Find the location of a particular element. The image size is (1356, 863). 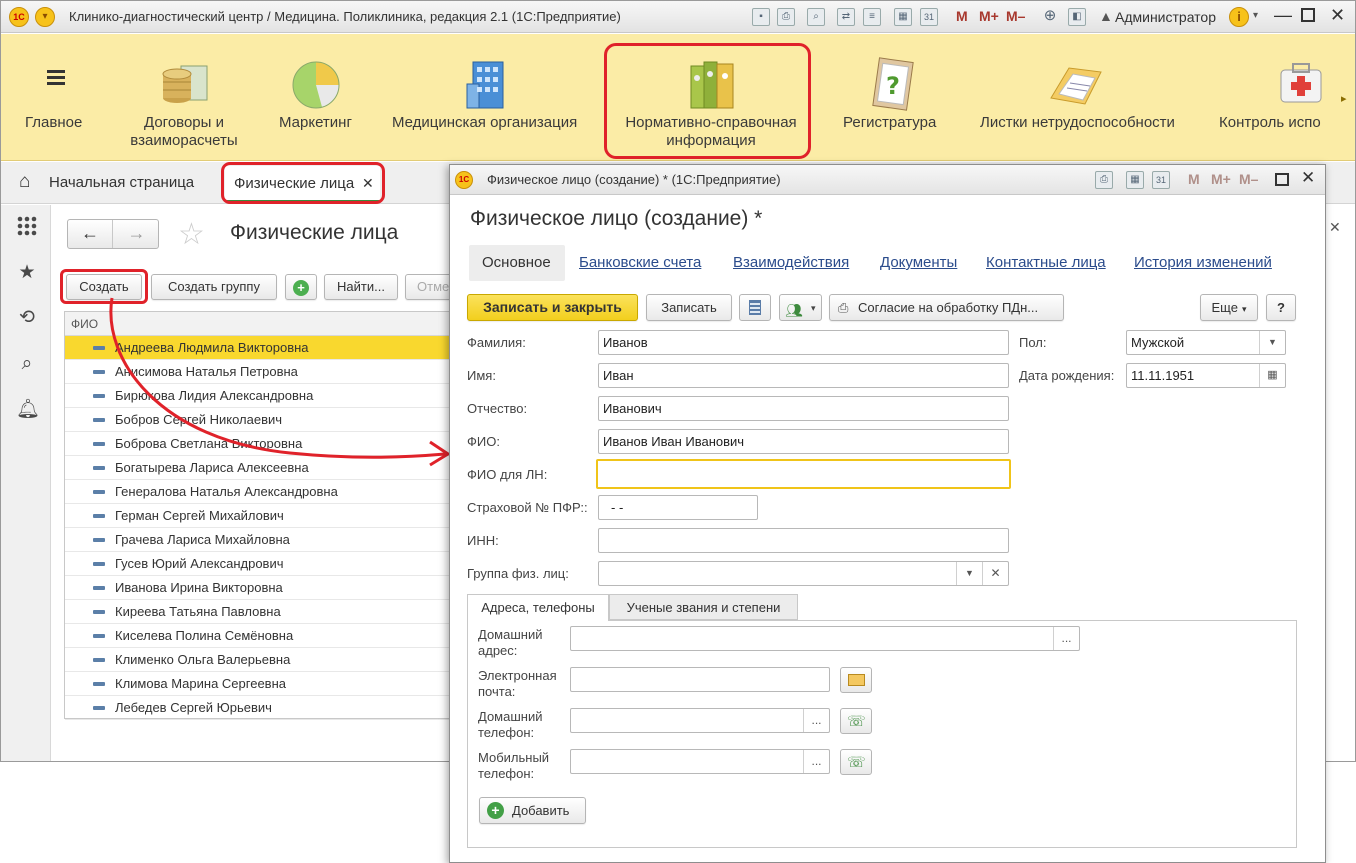

help-button: ? is located at coordinates (1281, 307).